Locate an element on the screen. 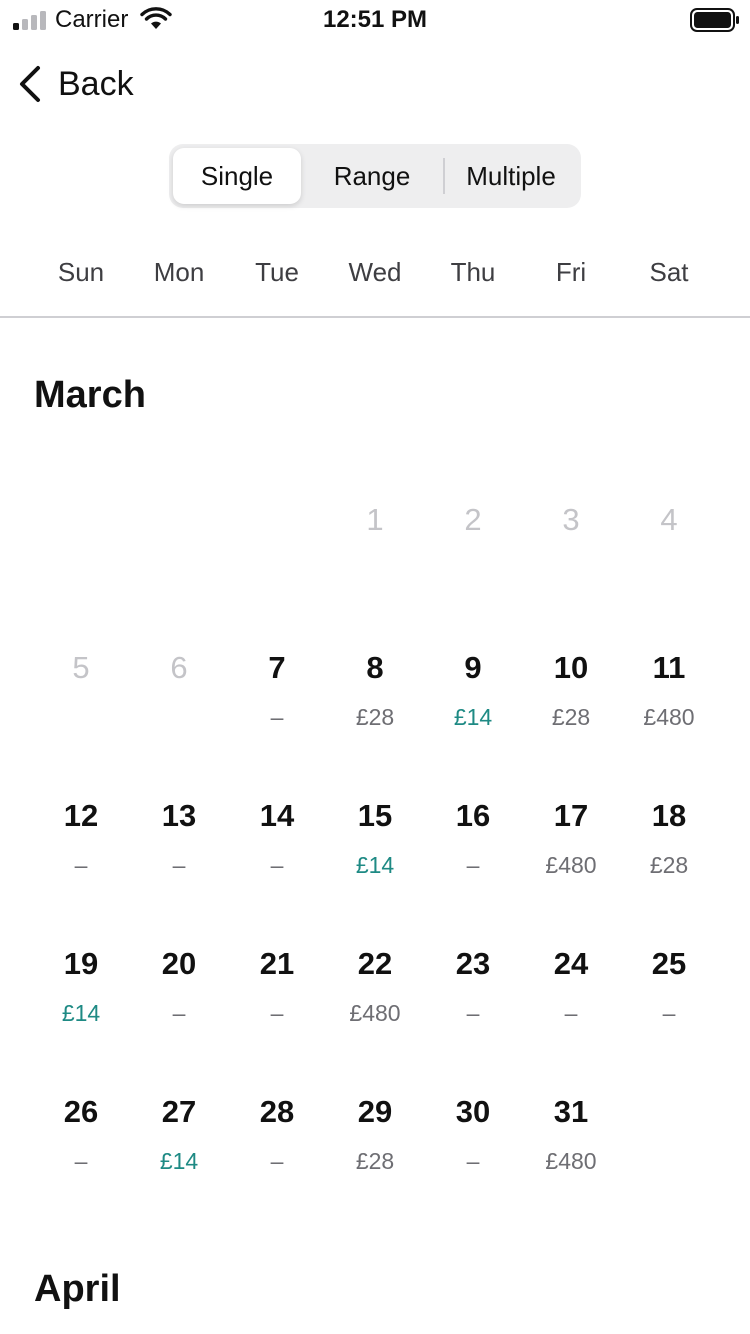  weekday-label: Fri is located at coordinates (571, 272).